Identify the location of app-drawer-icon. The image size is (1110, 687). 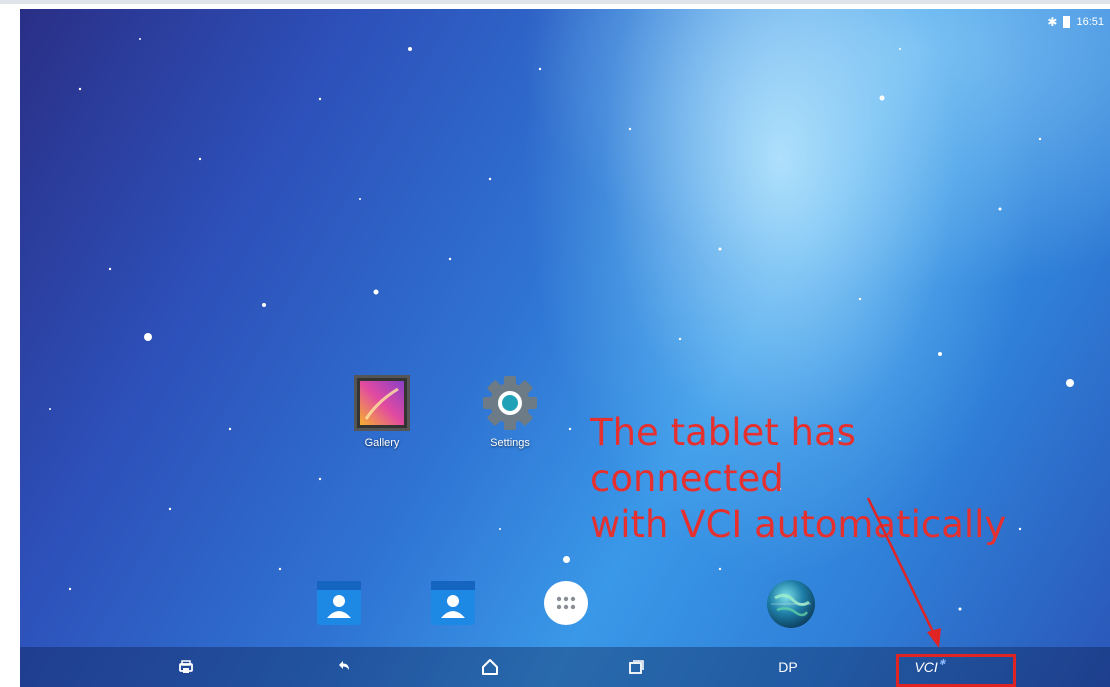
(566, 603).